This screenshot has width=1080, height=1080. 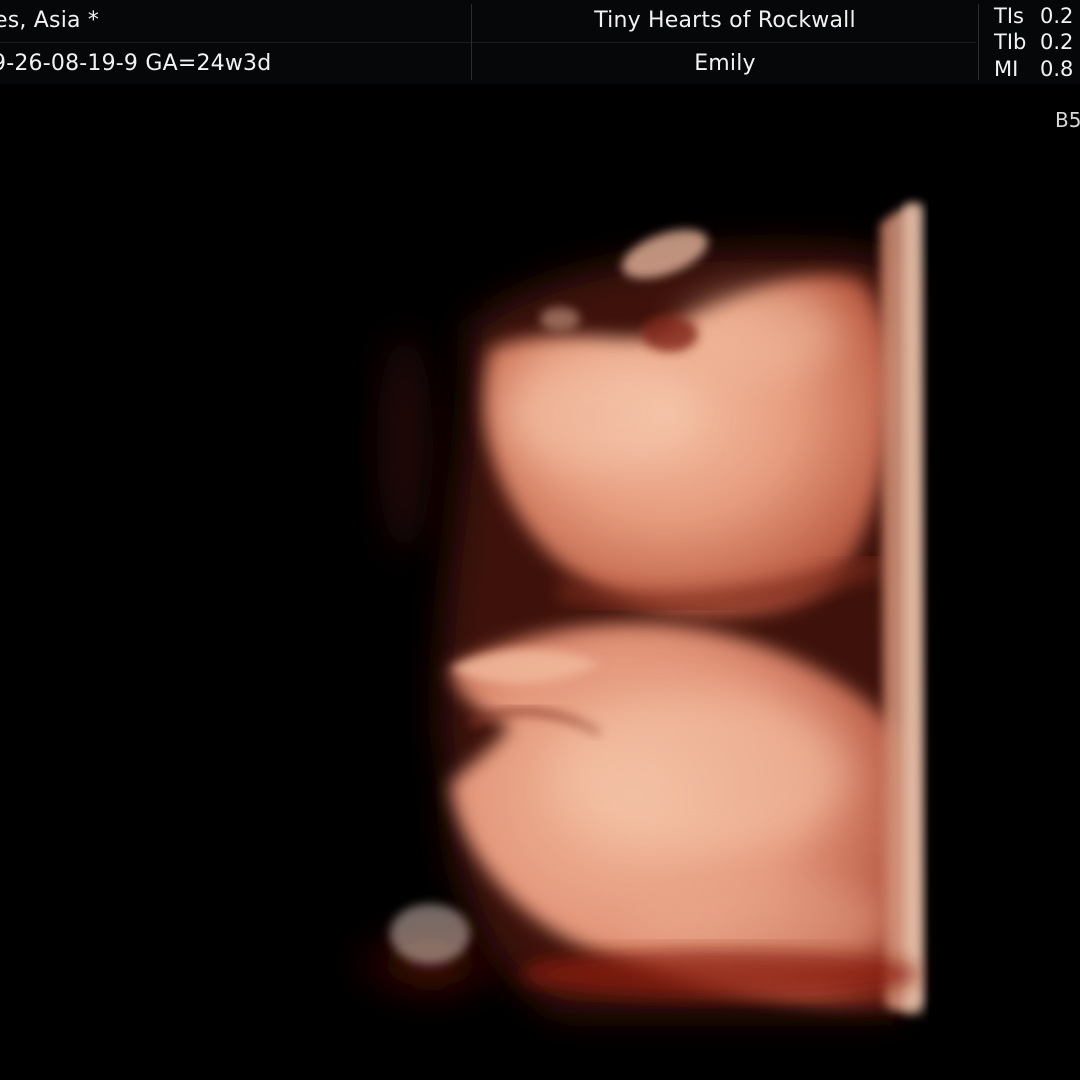 I want to click on metric-tib: TIb 0.2, so click(x=1033, y=42).